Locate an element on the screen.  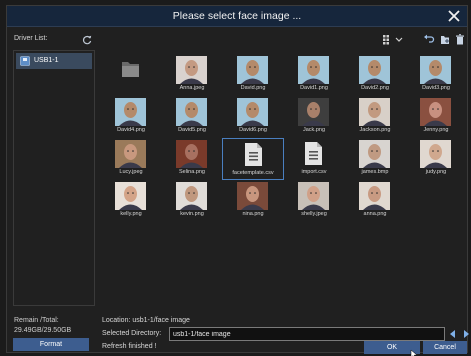
remain-total-value: 29.49GB/29.50GB is located at coordinates (43, 330).